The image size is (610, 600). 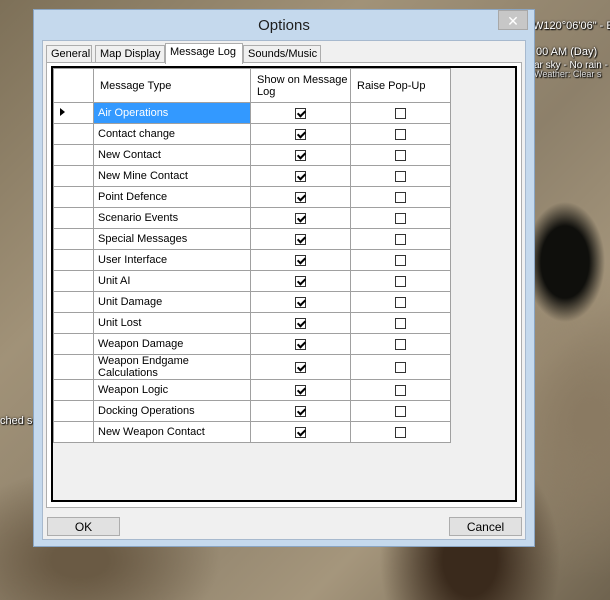 What do you see at coordinates (172, 390) in the screenshot?
I see `message-type-cell: Weapon Logic` at bounding box center [172, 390].